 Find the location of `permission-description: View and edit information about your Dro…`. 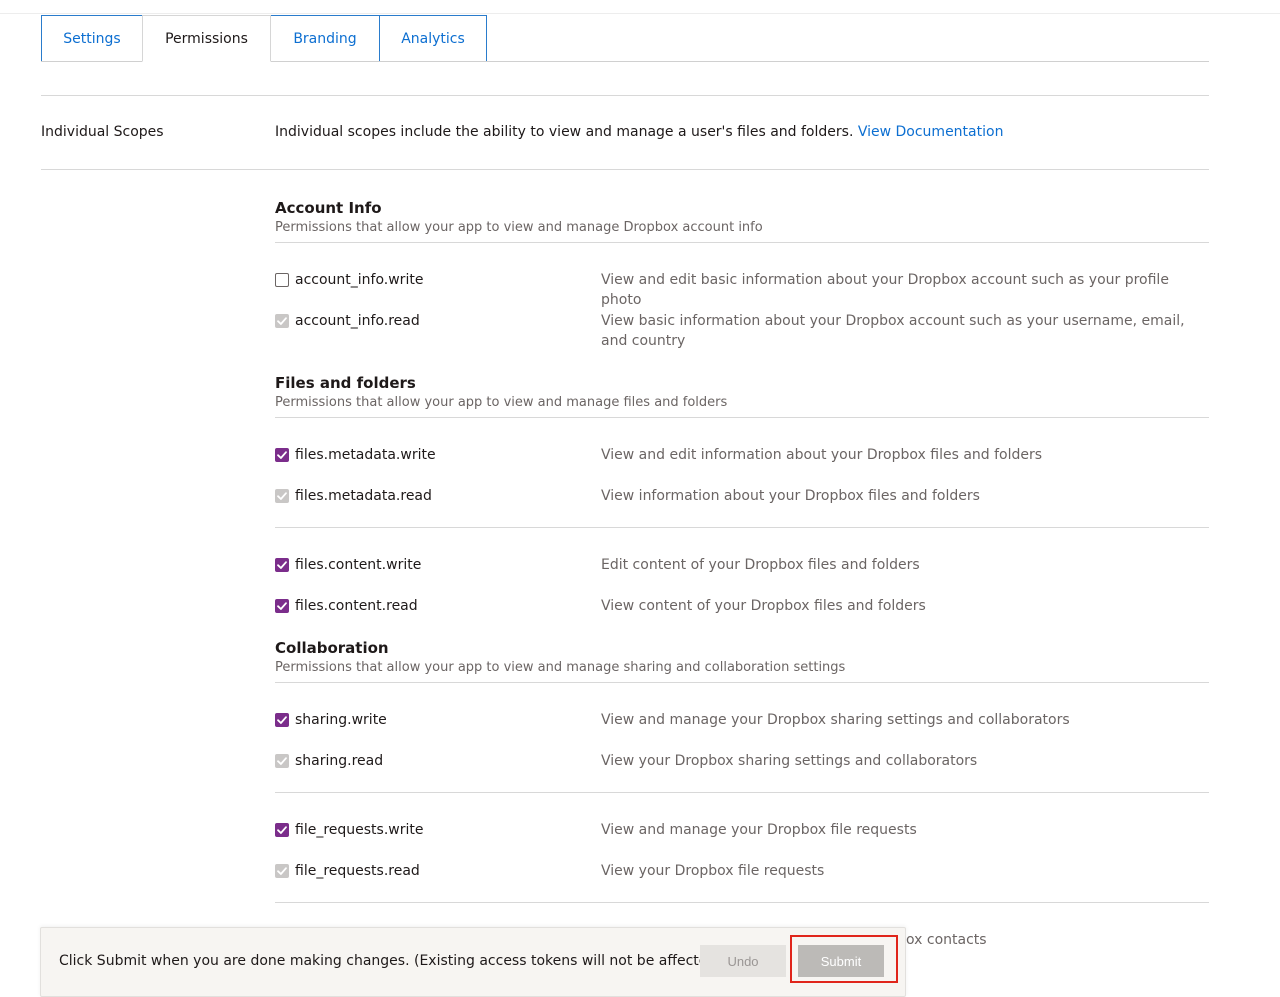

permission-description: View and edit information about your Dro… is located at coordinates (822, 455).